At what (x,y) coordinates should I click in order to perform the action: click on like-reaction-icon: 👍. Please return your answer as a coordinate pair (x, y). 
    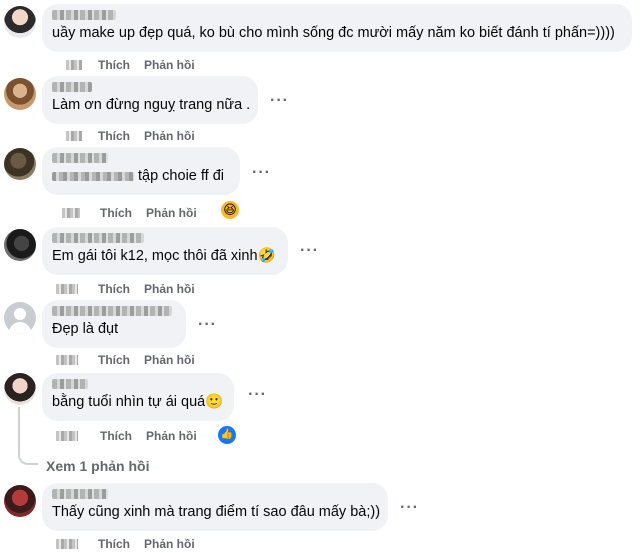
    Looking at the image, I should click on (227, 435).